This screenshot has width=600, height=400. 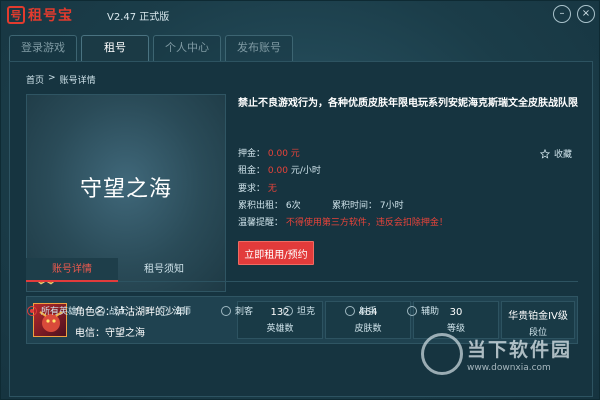 I want to click on detail-tabs: 账号详情 租号须知, so click(x=302, y=270).